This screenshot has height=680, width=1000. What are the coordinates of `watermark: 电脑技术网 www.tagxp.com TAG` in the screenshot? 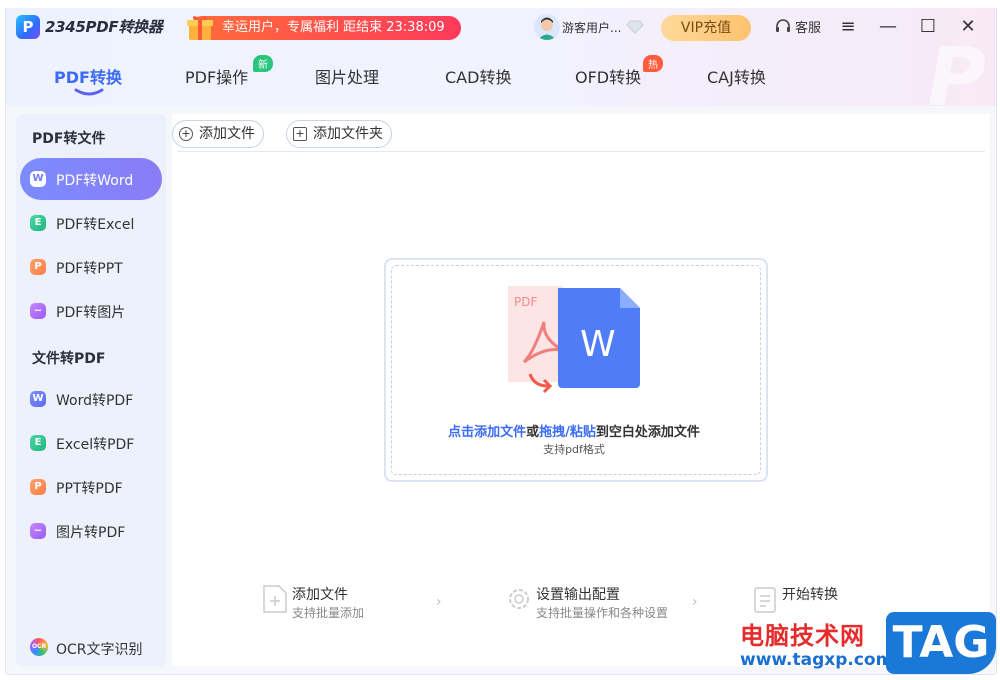 It's located at (866, 643).